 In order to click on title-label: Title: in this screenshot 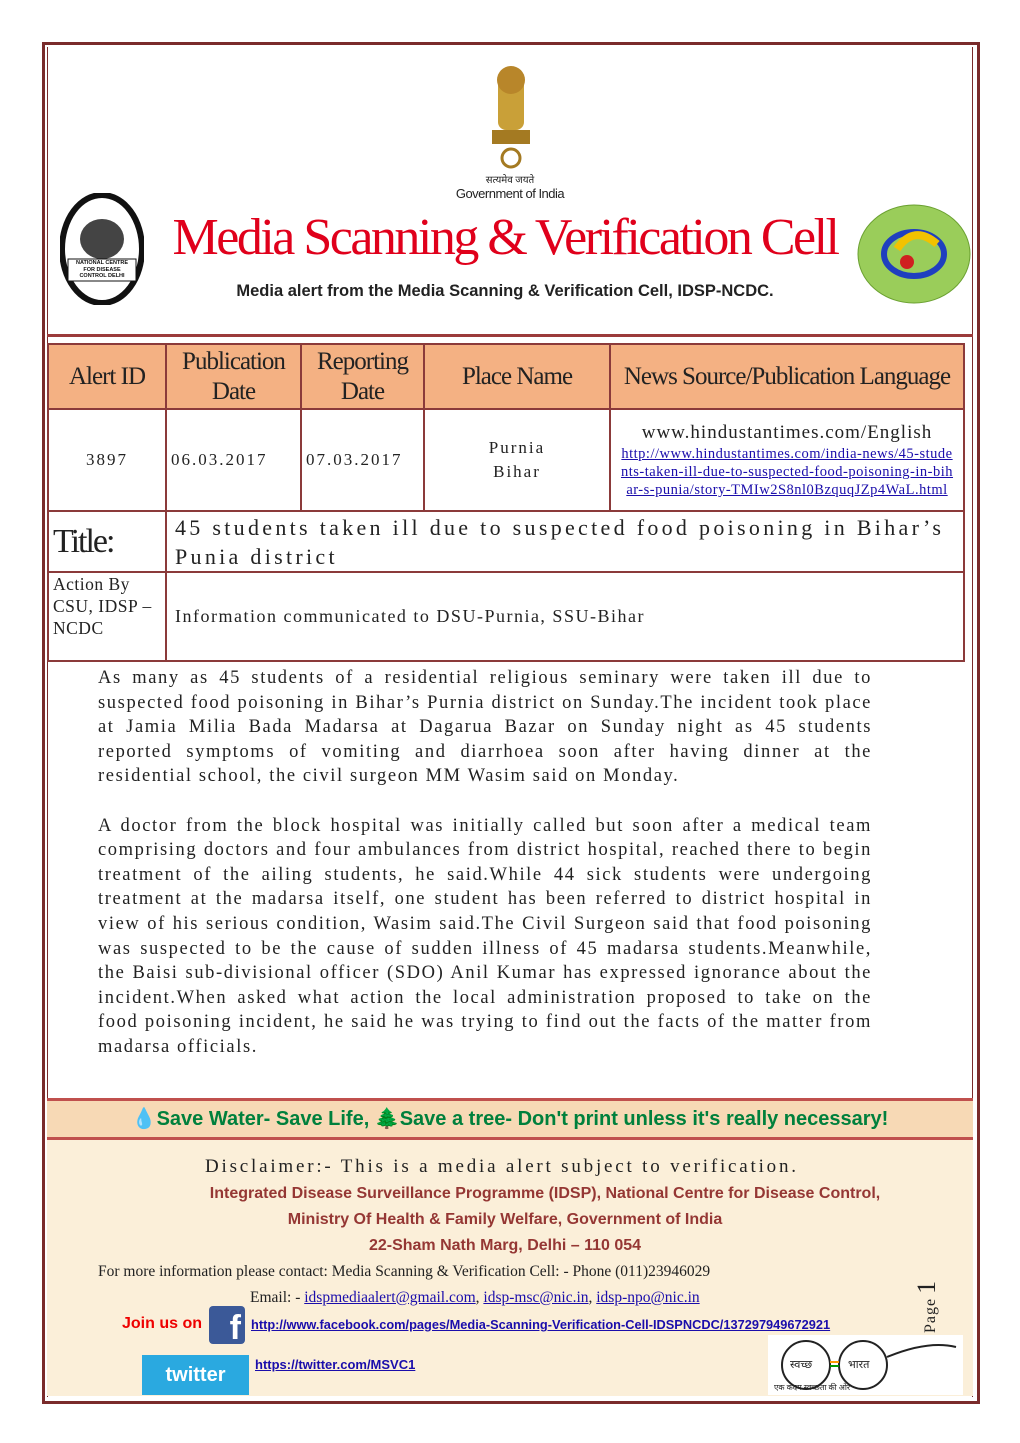, I will do `click(107, 541)`.